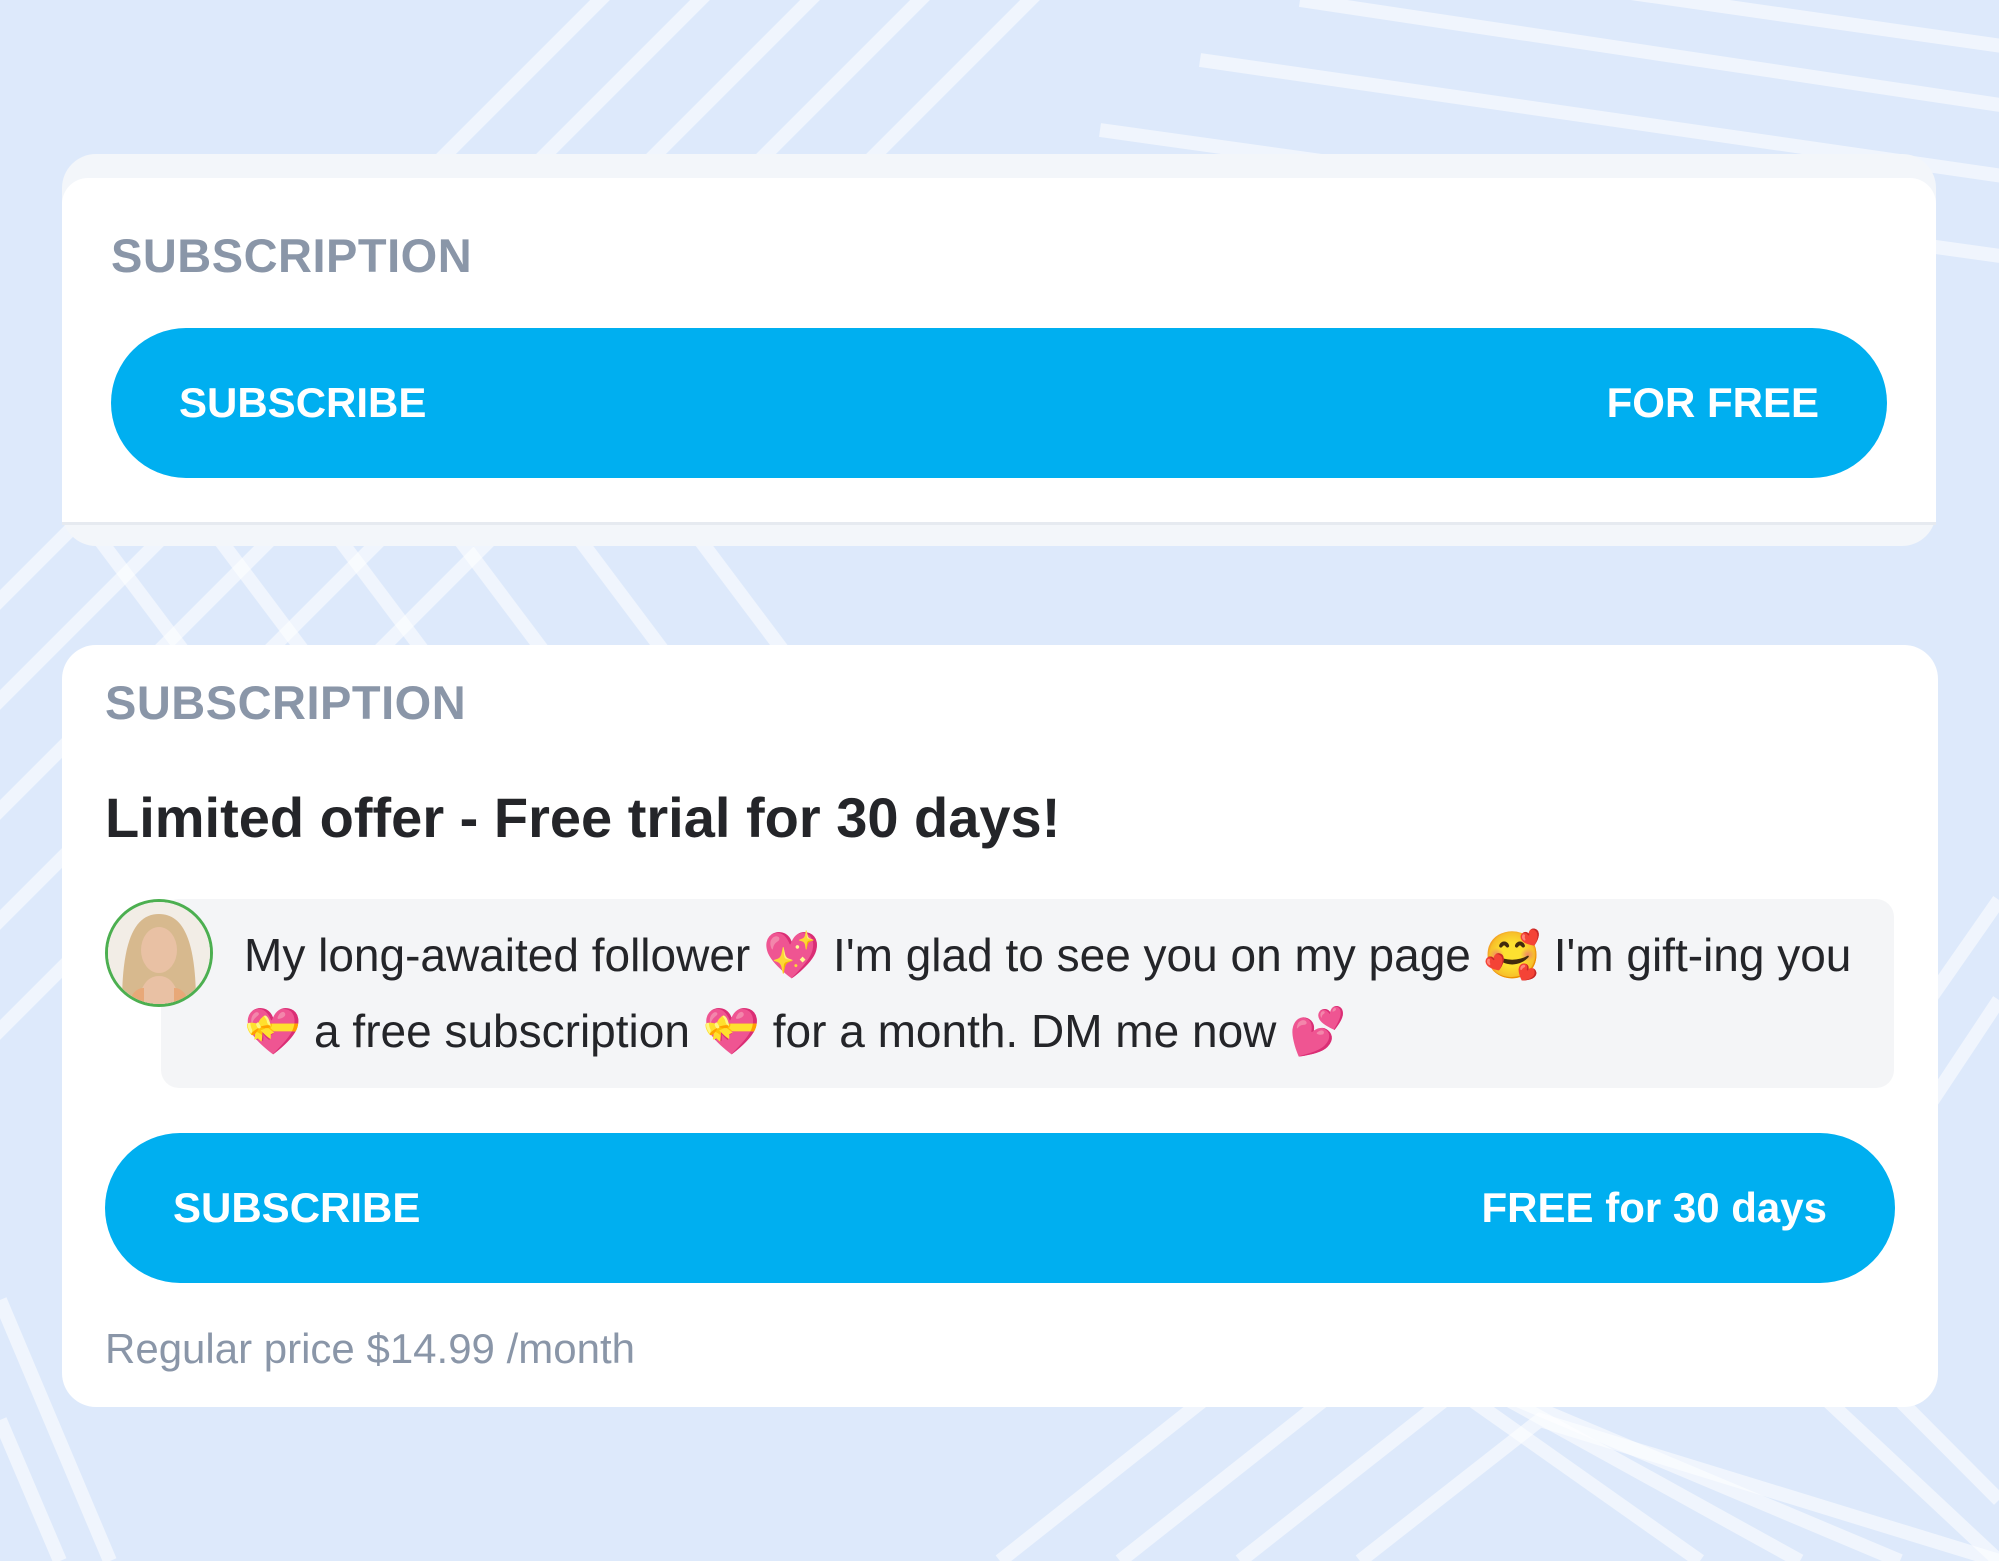  What do you see at coordinates (1654, 1207) in the screenshot?
I see `subscribe-button-price: FREE for 30 days` at bounding box center [1654, 1207].